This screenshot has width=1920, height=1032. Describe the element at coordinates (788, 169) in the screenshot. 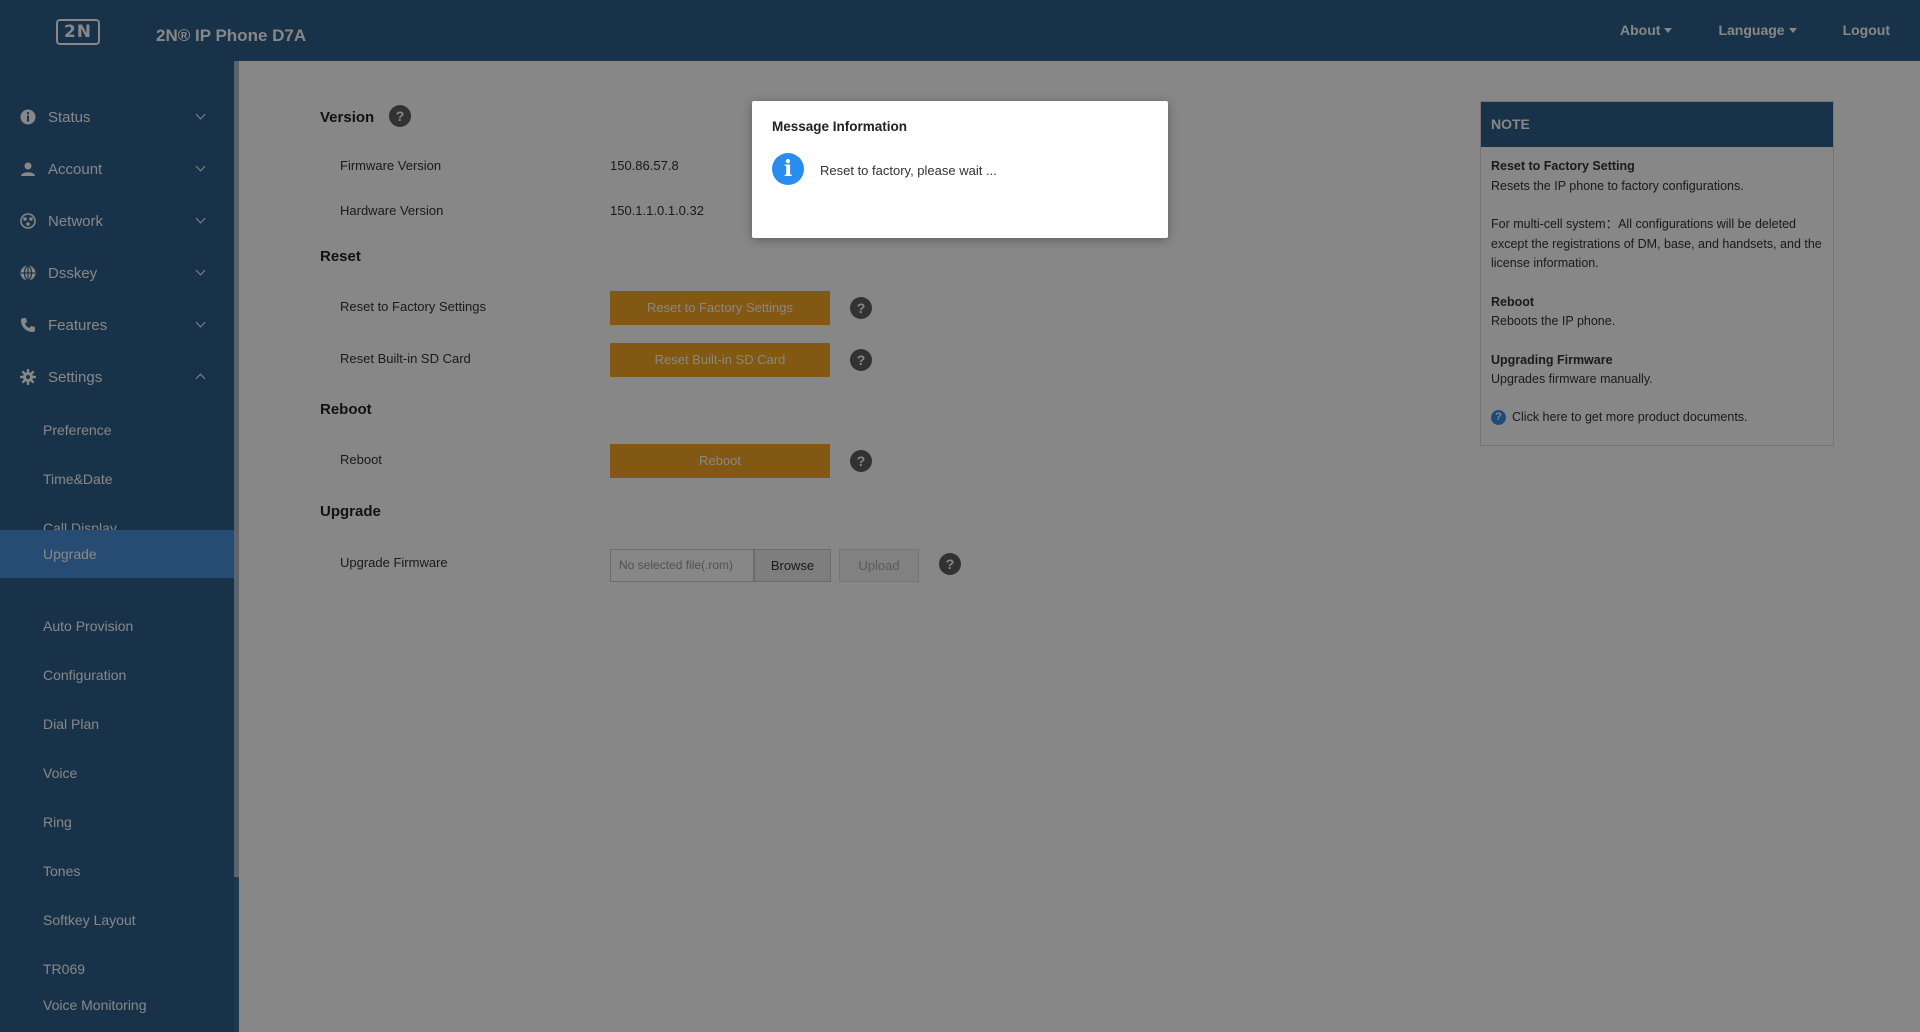

I see `info-icon: i` at that location.